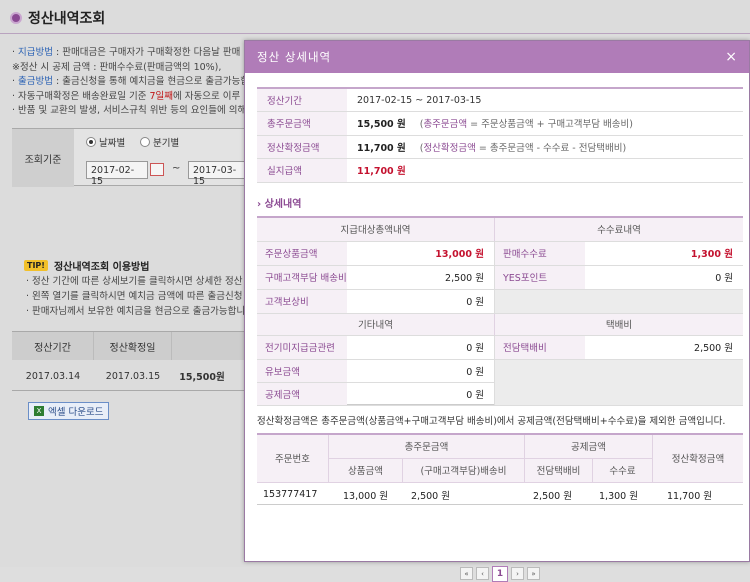  Describe the element at coordinates (211, 346) in the screenshot. I see `column-header-blank` at that location.